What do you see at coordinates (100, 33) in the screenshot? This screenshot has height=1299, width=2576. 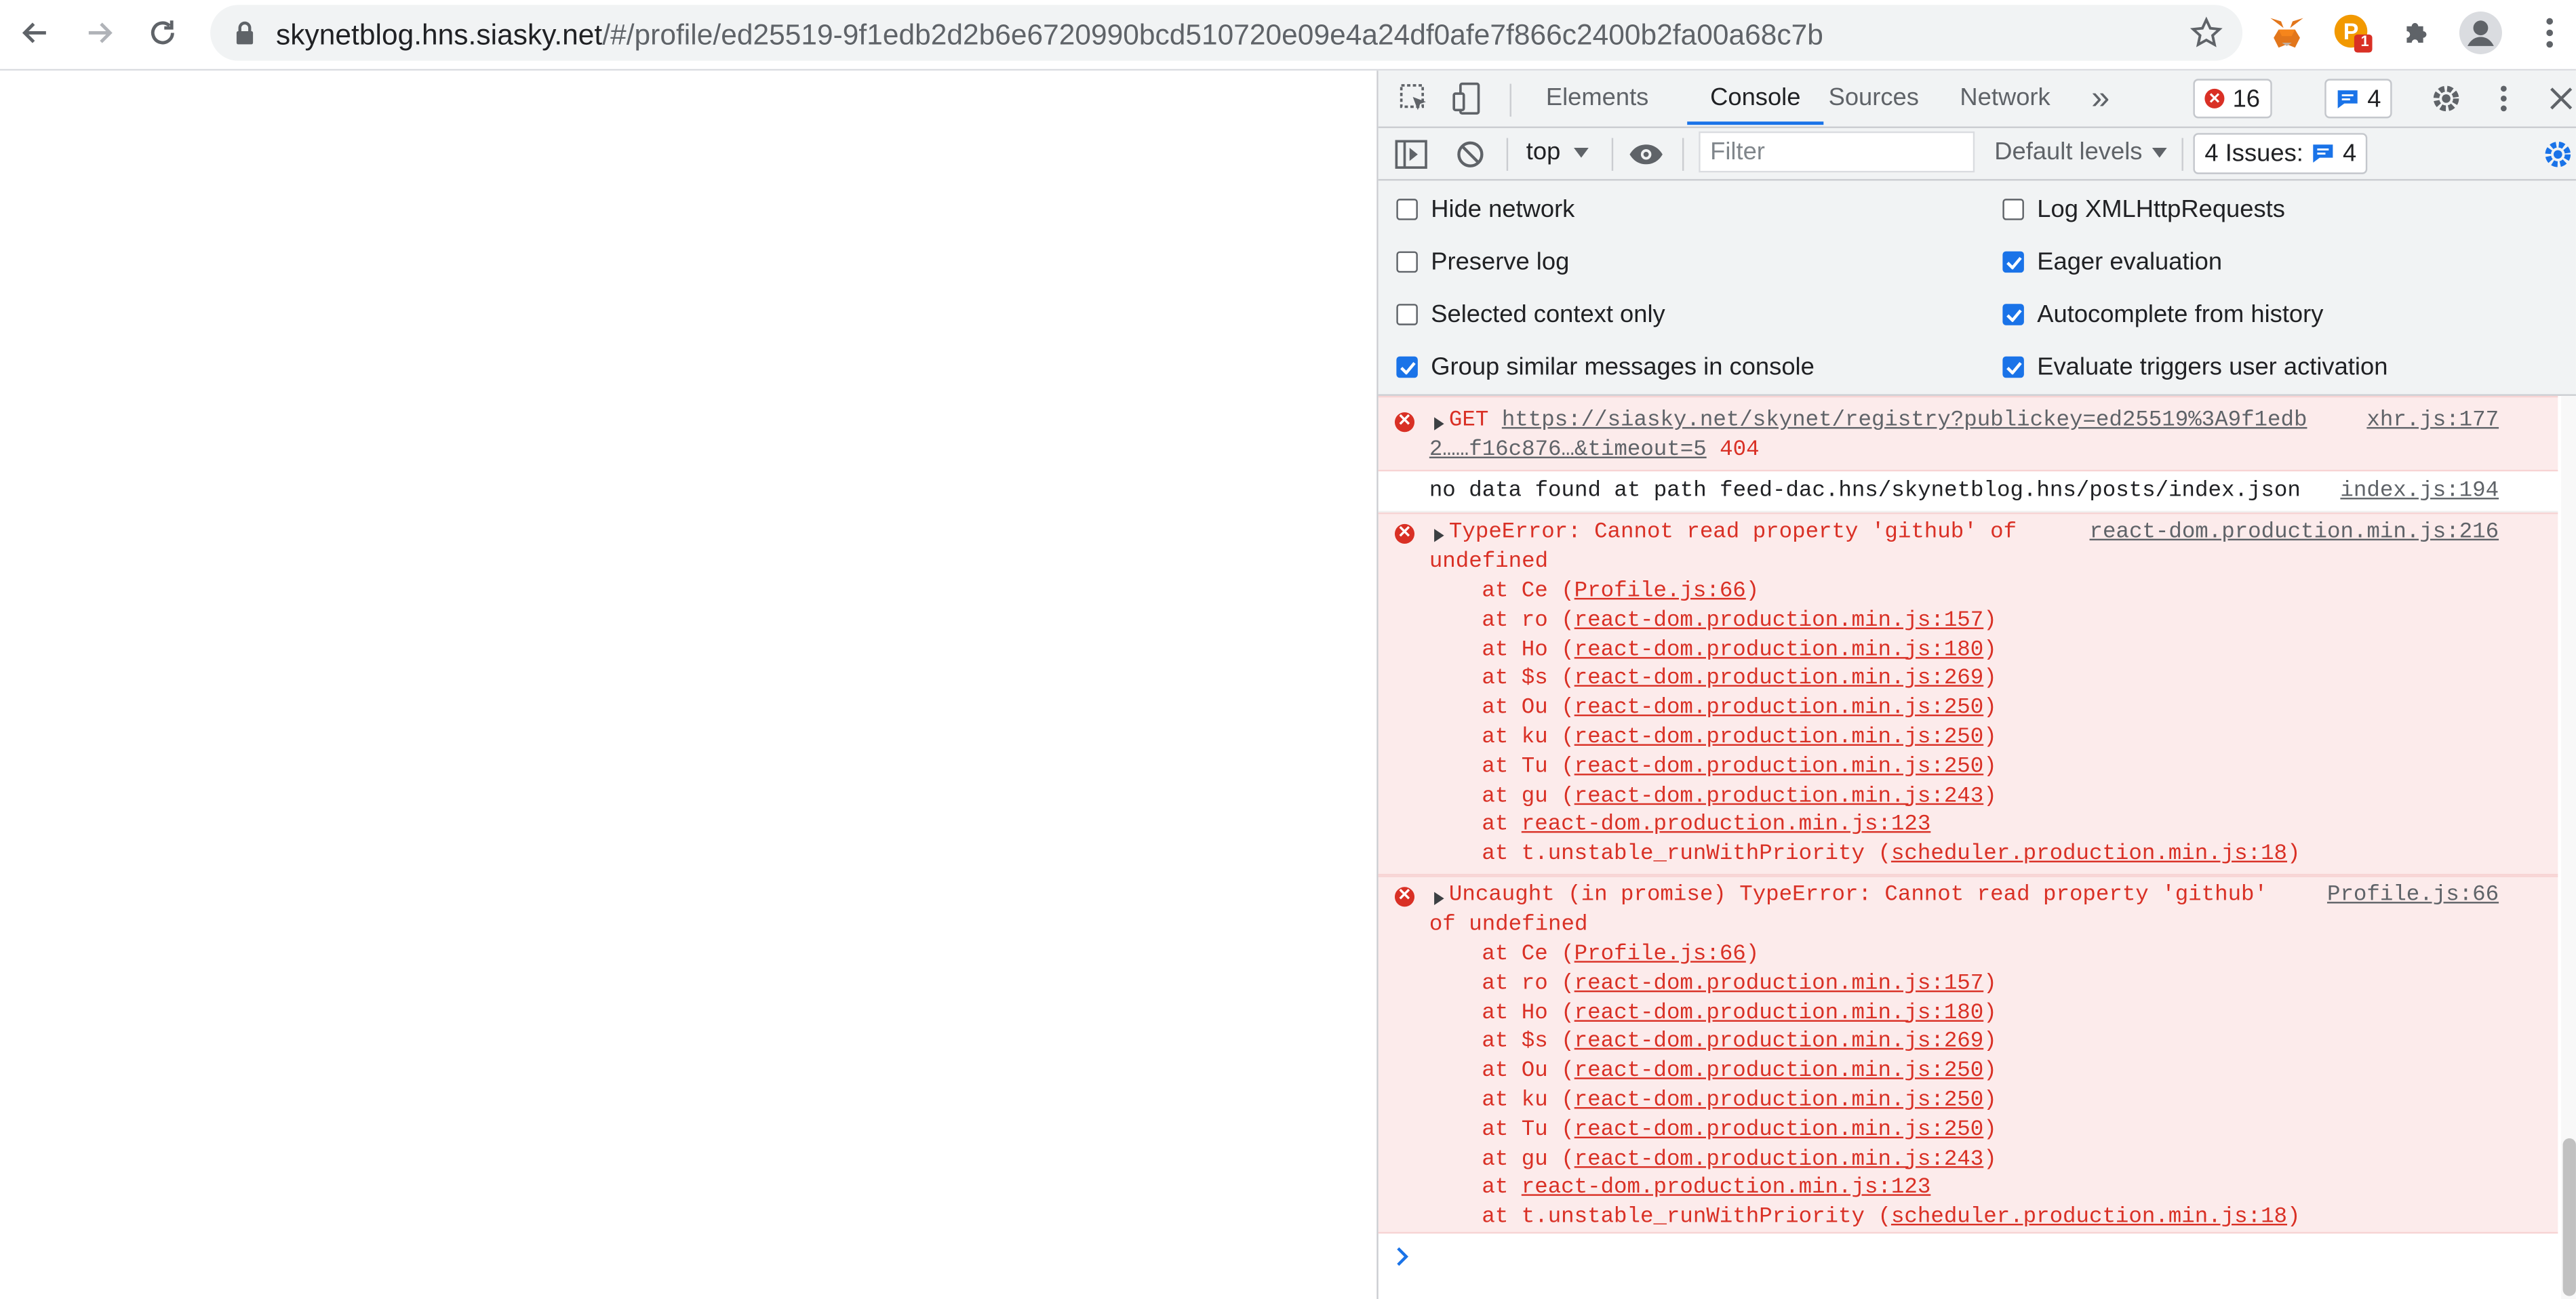 I see `forward-button` at bounding box center [100, 33].